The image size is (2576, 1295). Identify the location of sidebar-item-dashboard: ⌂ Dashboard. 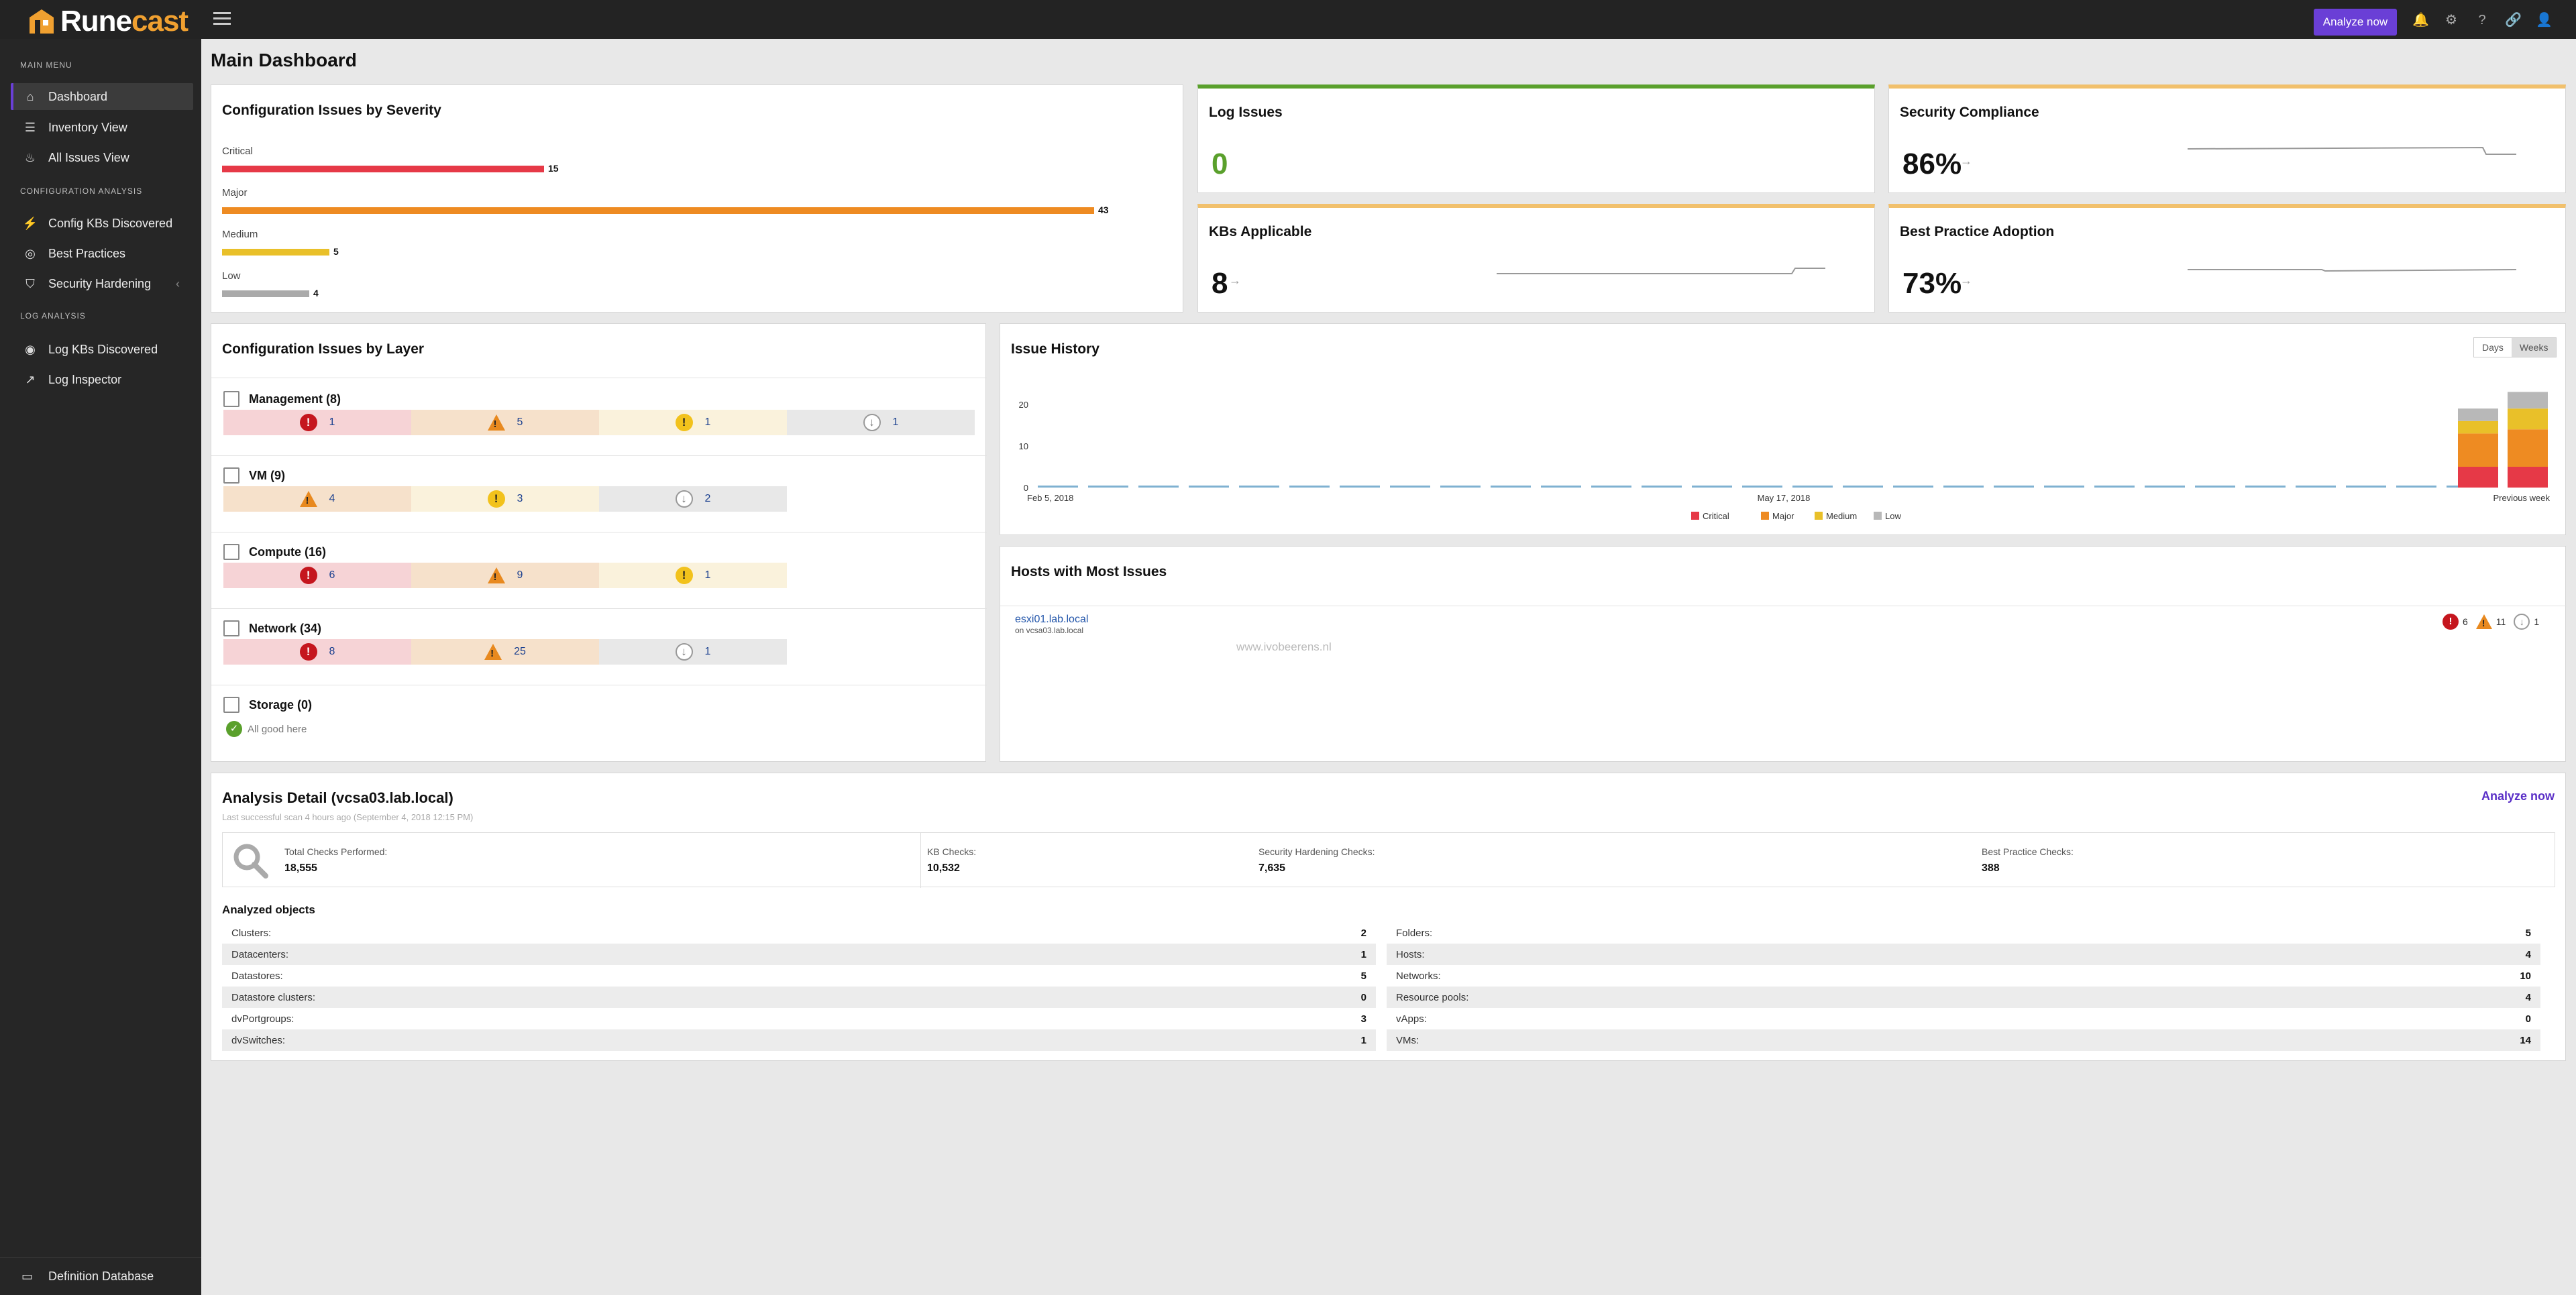
(102, 96).